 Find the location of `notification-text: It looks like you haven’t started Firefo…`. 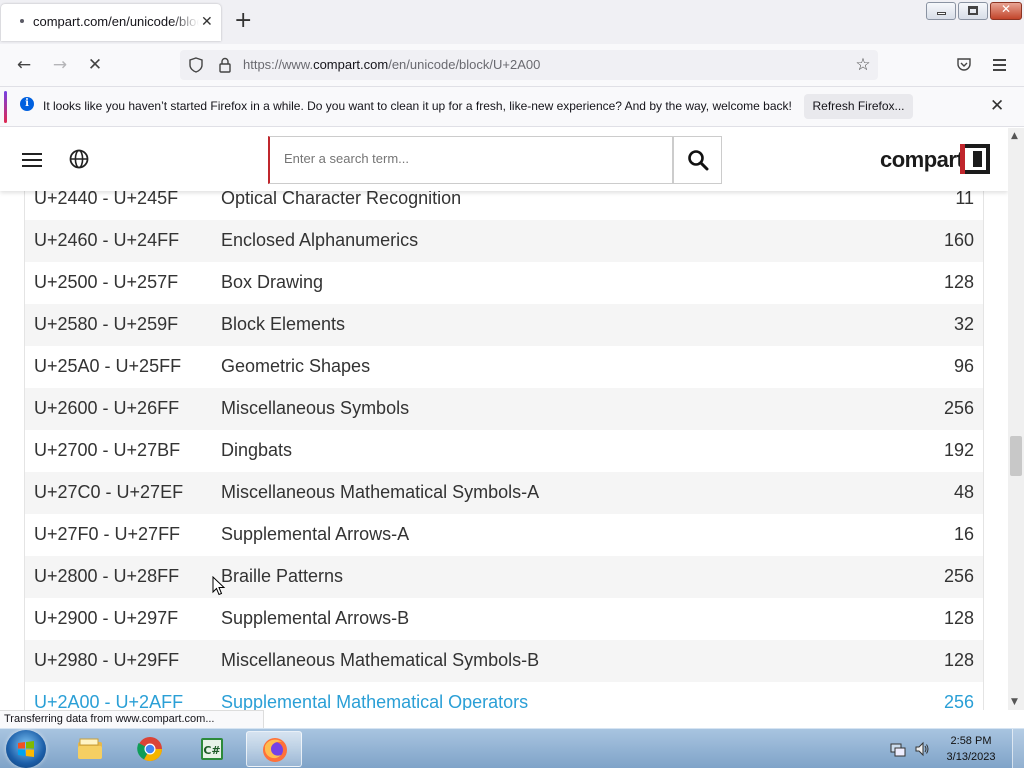

notification-text: It looks like you haven’t started Firefo… is located at coordinates (417, 106).